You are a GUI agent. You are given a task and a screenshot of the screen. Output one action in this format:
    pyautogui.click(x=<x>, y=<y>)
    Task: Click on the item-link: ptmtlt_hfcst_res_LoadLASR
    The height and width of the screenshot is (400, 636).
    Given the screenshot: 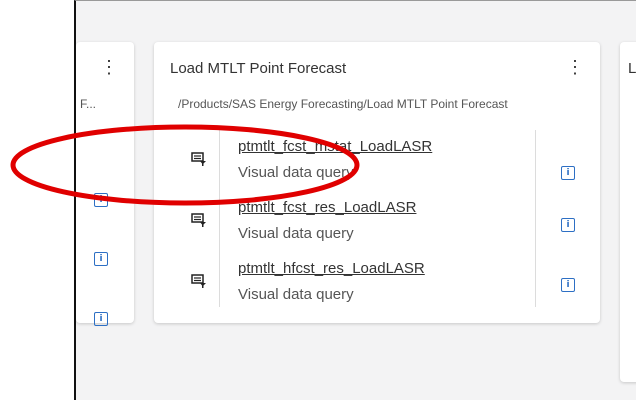 What is the action you would take?
    pyautogui.click(x=331, y=268)
    